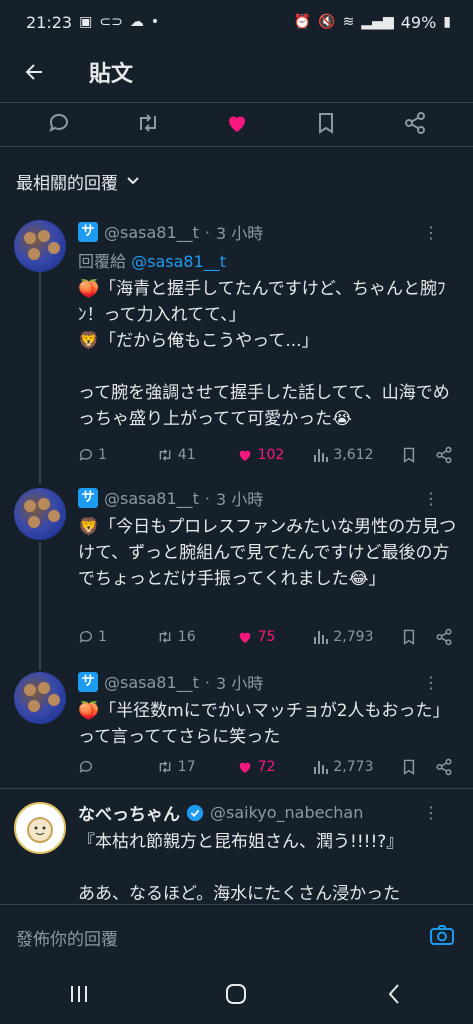  I want to click on view-count-button: 2,793, so click(357, 637).